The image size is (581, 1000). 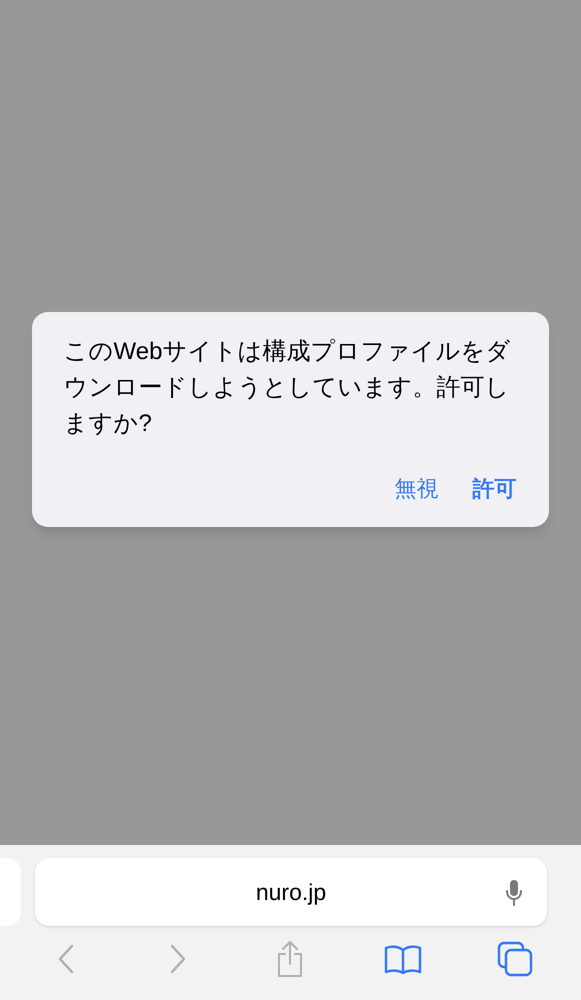 What do you see at coordinates (403, 959) in the screenshot?
I see `book-icon` at bounding box center [403, 959].